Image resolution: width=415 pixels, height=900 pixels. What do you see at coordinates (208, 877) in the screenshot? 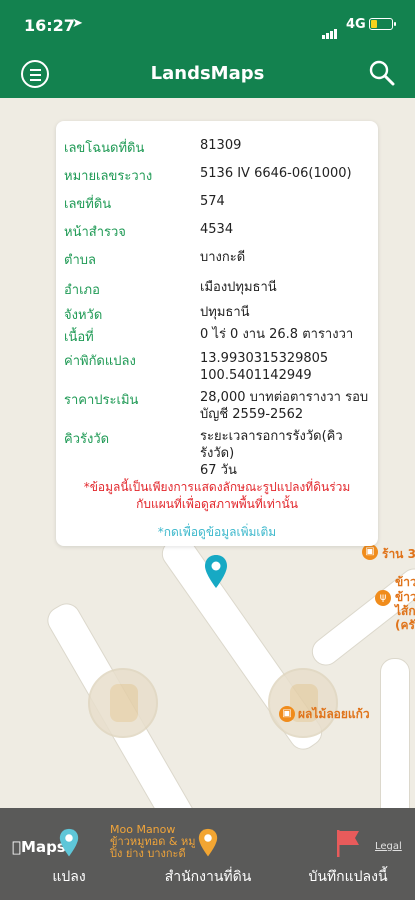
I see `tab-label: สำนักงานที่ดิน` at bounding box center [208, 877].